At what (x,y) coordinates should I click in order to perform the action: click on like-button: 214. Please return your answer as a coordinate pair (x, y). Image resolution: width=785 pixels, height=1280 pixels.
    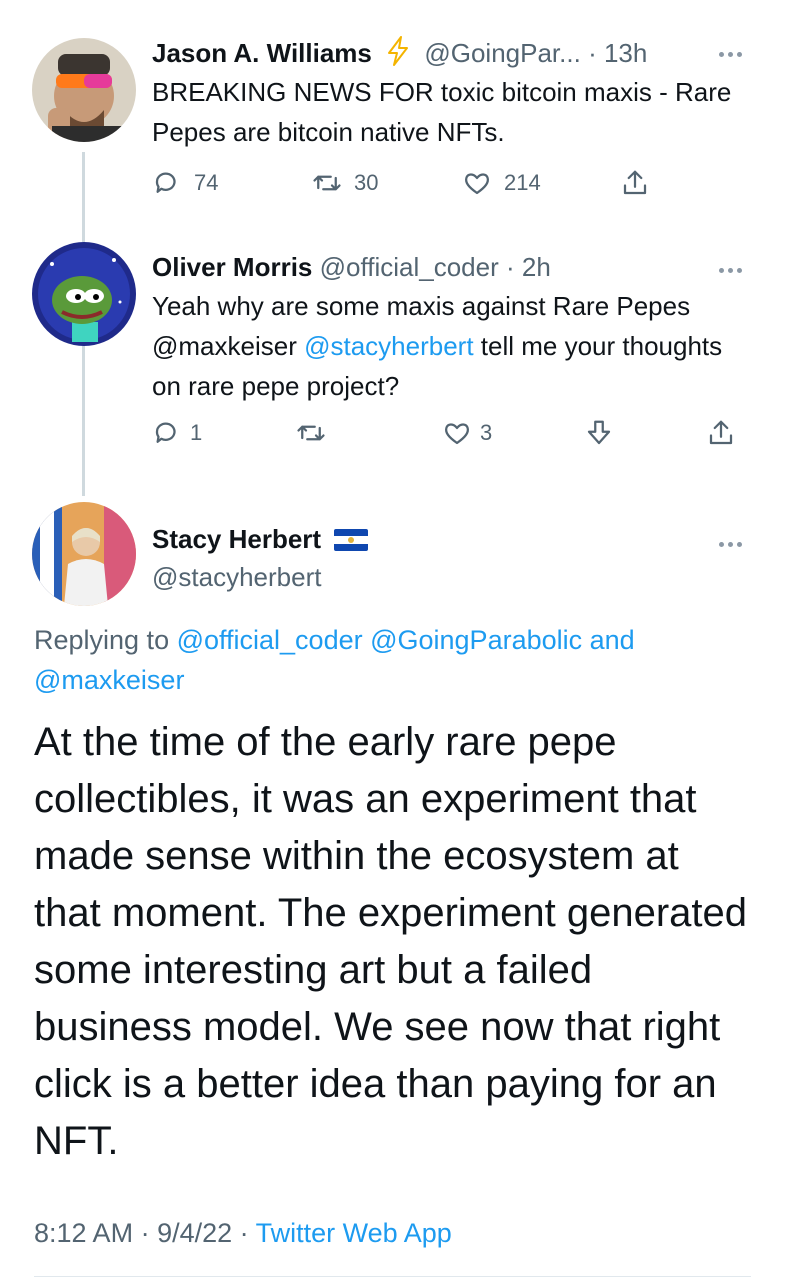
    Looking at the image, I should click on (501, 183).